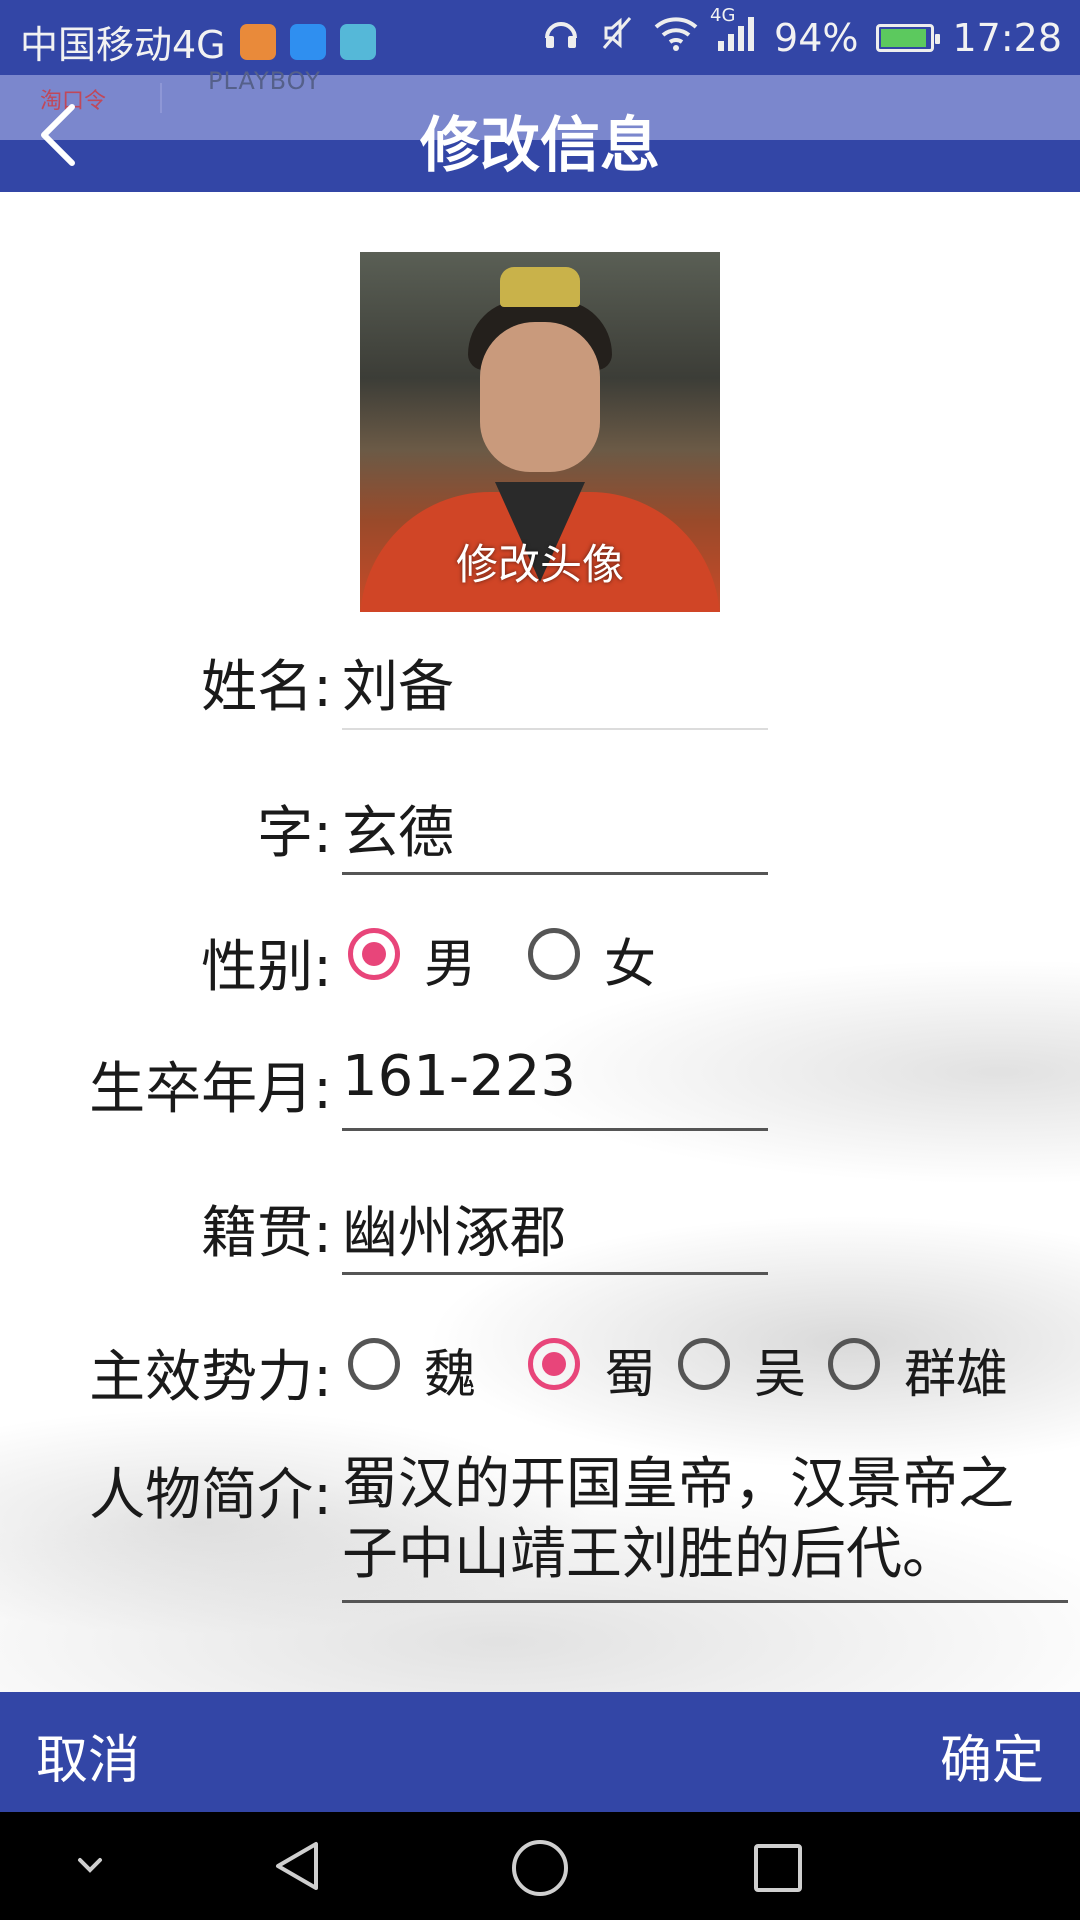 This screenshot has width=1080, height=1920. What do you see at coordinates (555, 828) in the screenshot?
I see `courtesy-input: 玄德` at bounding box center [555, 828].